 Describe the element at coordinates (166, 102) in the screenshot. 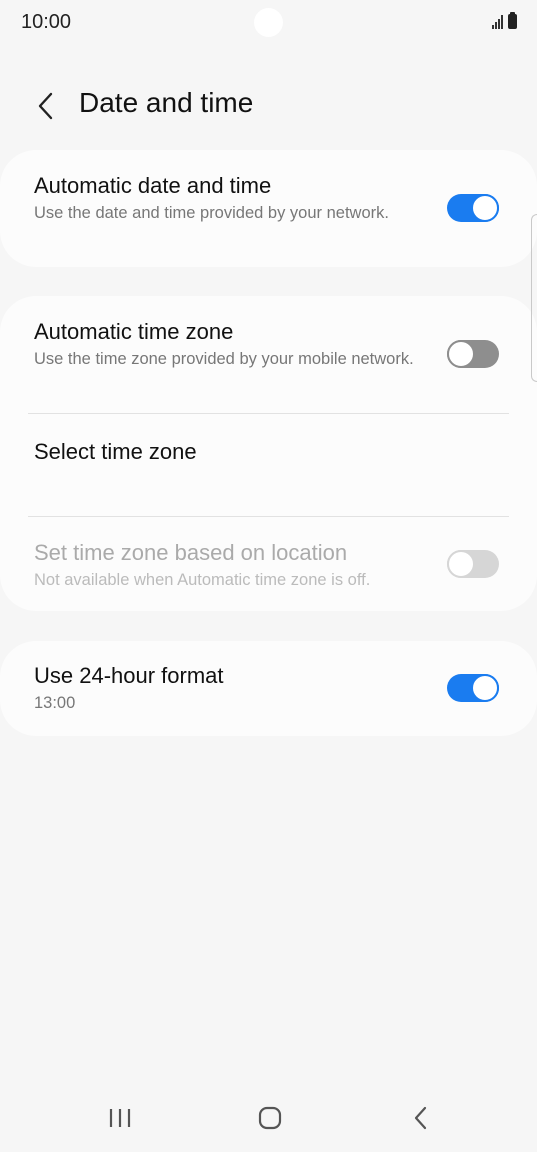

I see `page-title: Date and time` at that location.